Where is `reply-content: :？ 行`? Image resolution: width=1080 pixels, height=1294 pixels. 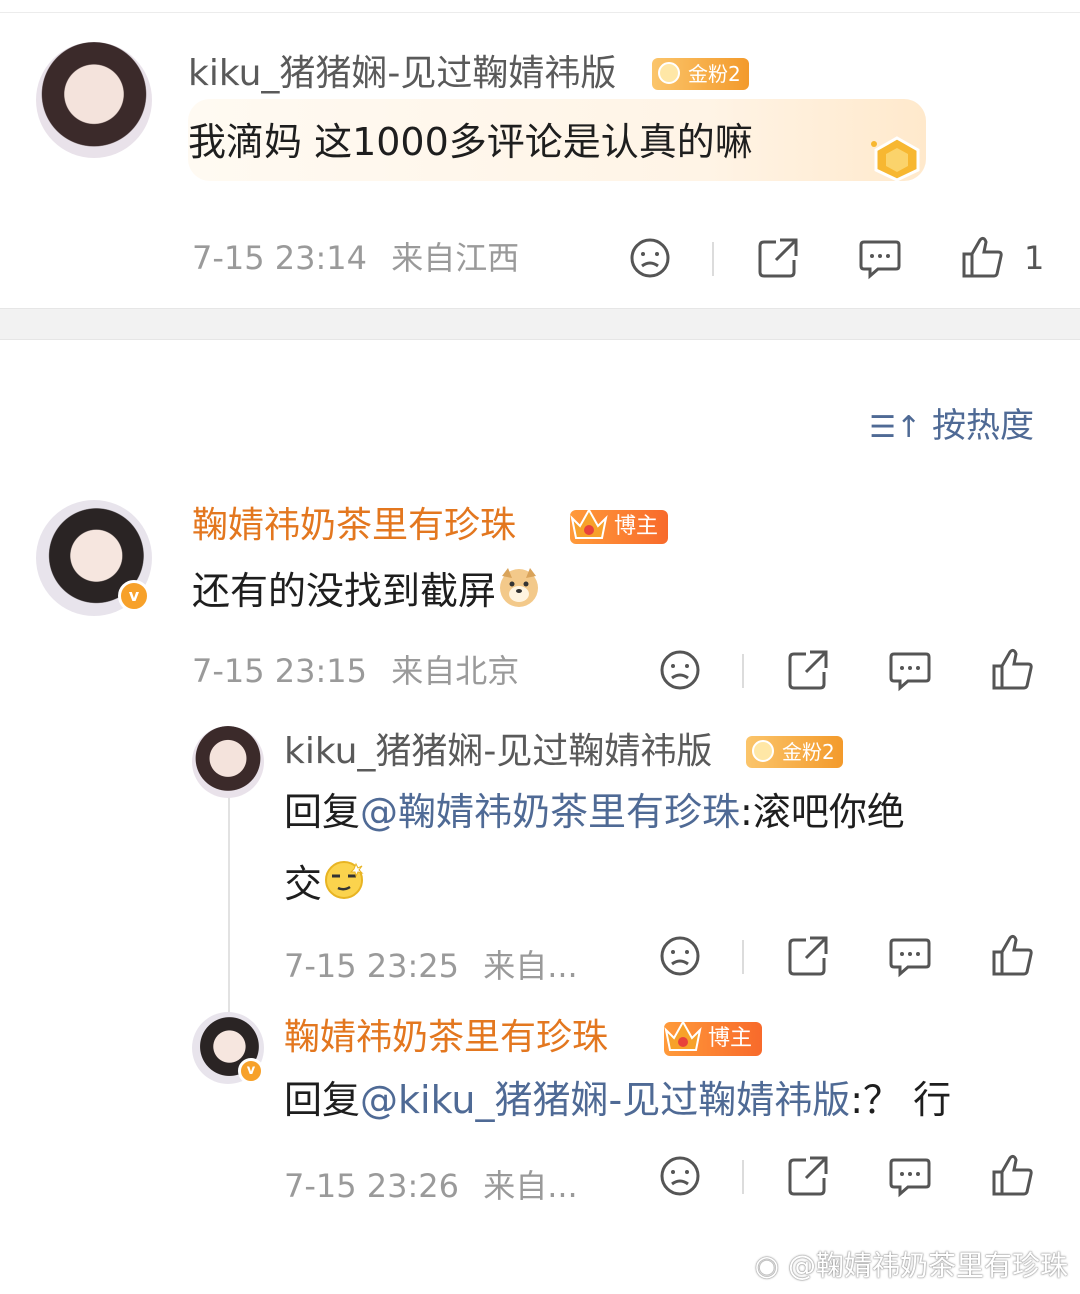 reply-content: :？ 行 is located at coordinates (901, 1100).